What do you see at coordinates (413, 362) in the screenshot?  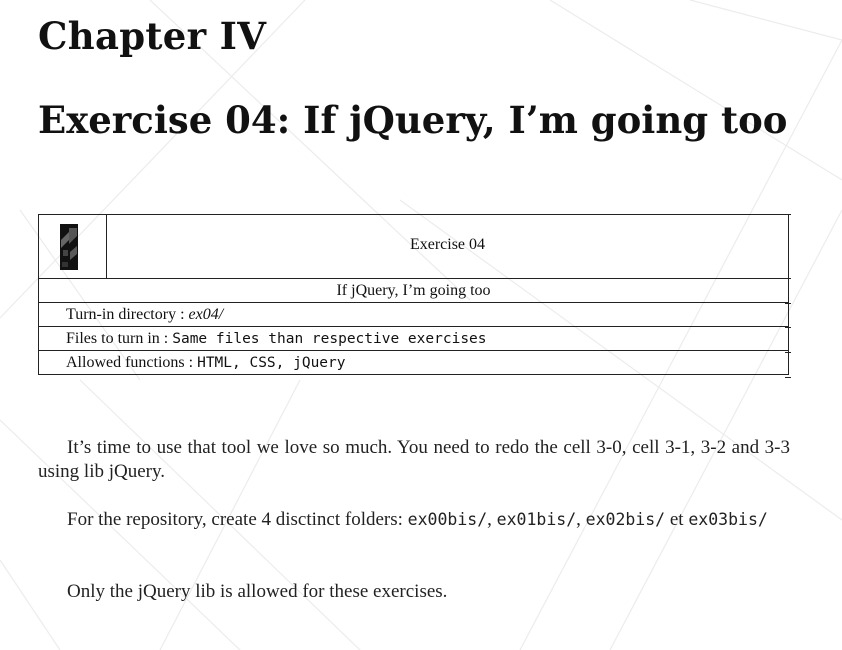 I see `allowed-row: Allowed functions : HTML, CSS, jQuery` at bounding box center [413, 362].